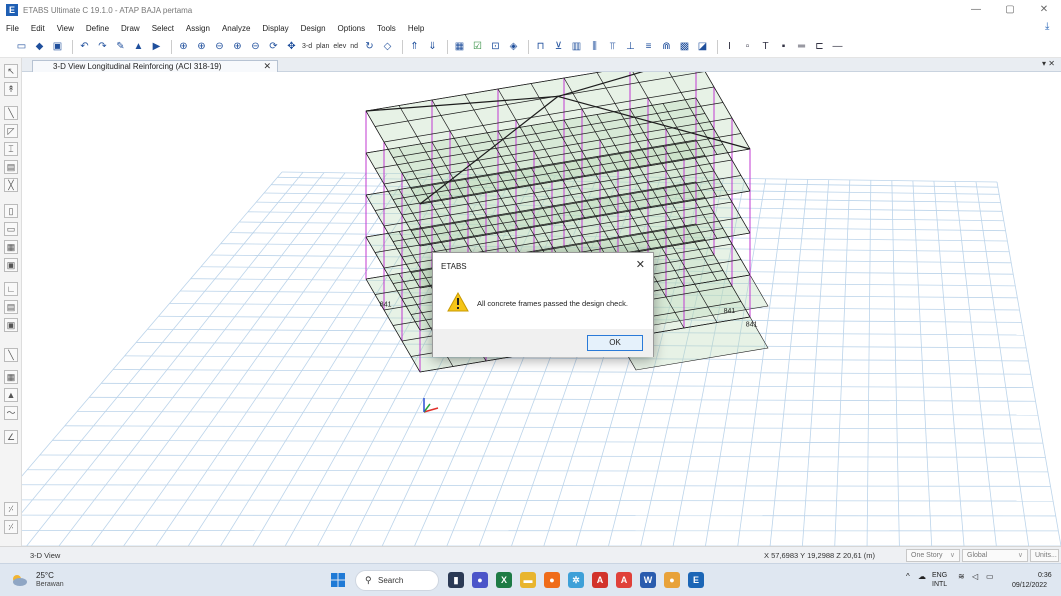 Image resolution: width=1061 pixels, height=596 pixels. Describe the element at coordinates (612, 46) in the screenshot. I see `column-icon: ⫪` at that location.